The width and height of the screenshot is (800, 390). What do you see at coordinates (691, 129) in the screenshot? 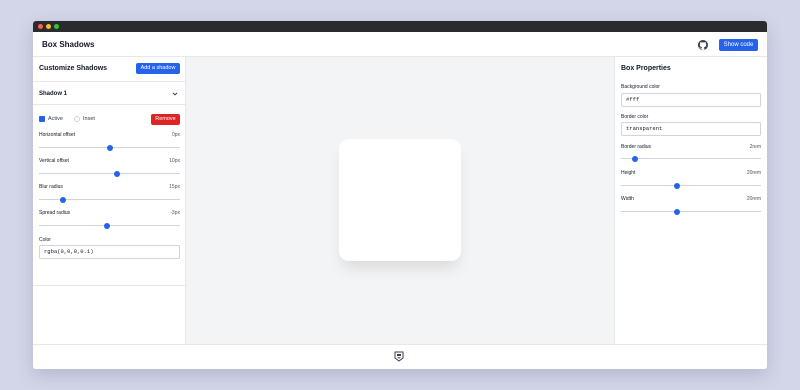
I see `border-color-input: transparent` at bounding box center [691, 129].